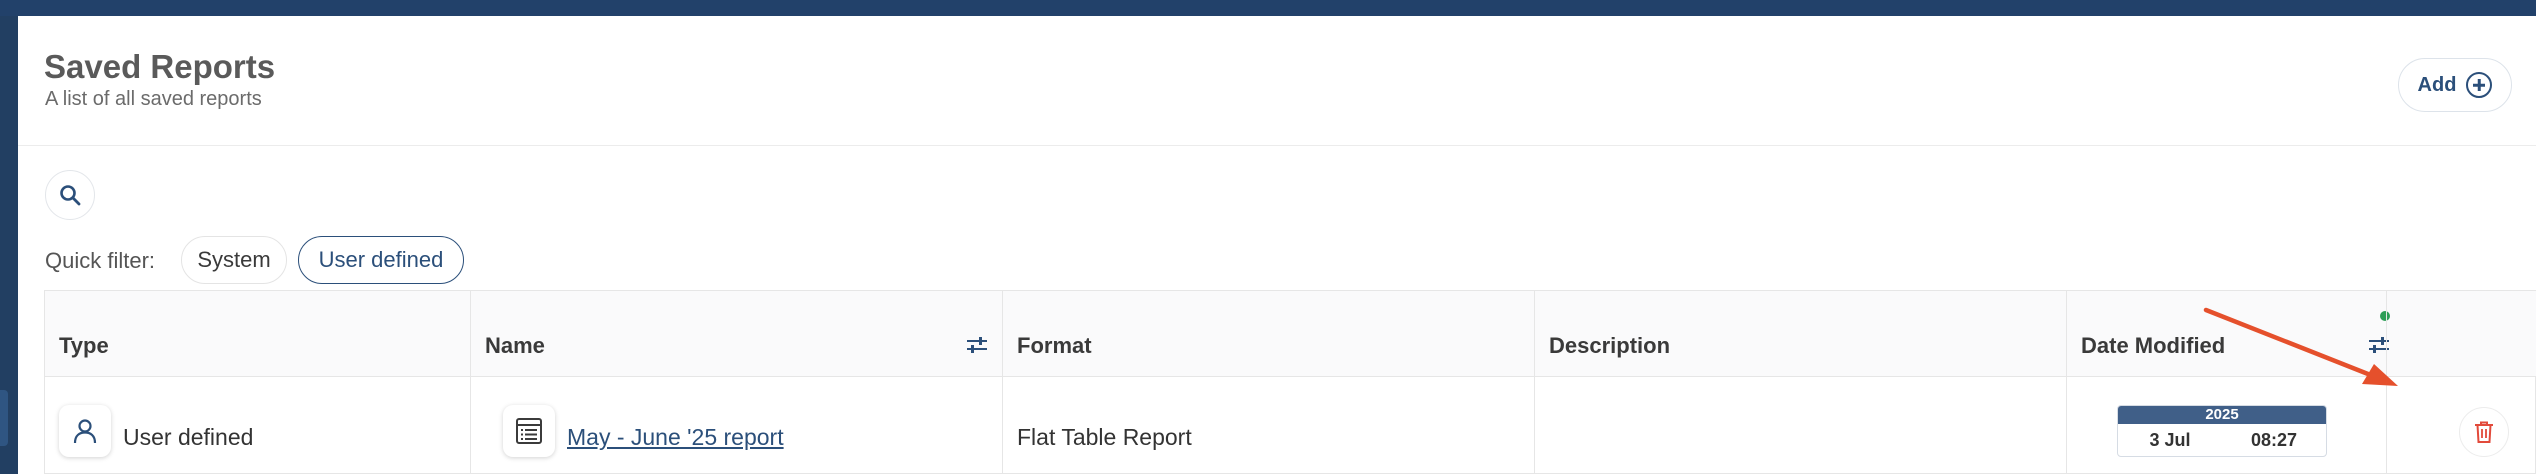  What do you see at coordinates (2437, 84) in the screenshot?
I see `add-button-label: Add` at bounding box center [2437, 84].